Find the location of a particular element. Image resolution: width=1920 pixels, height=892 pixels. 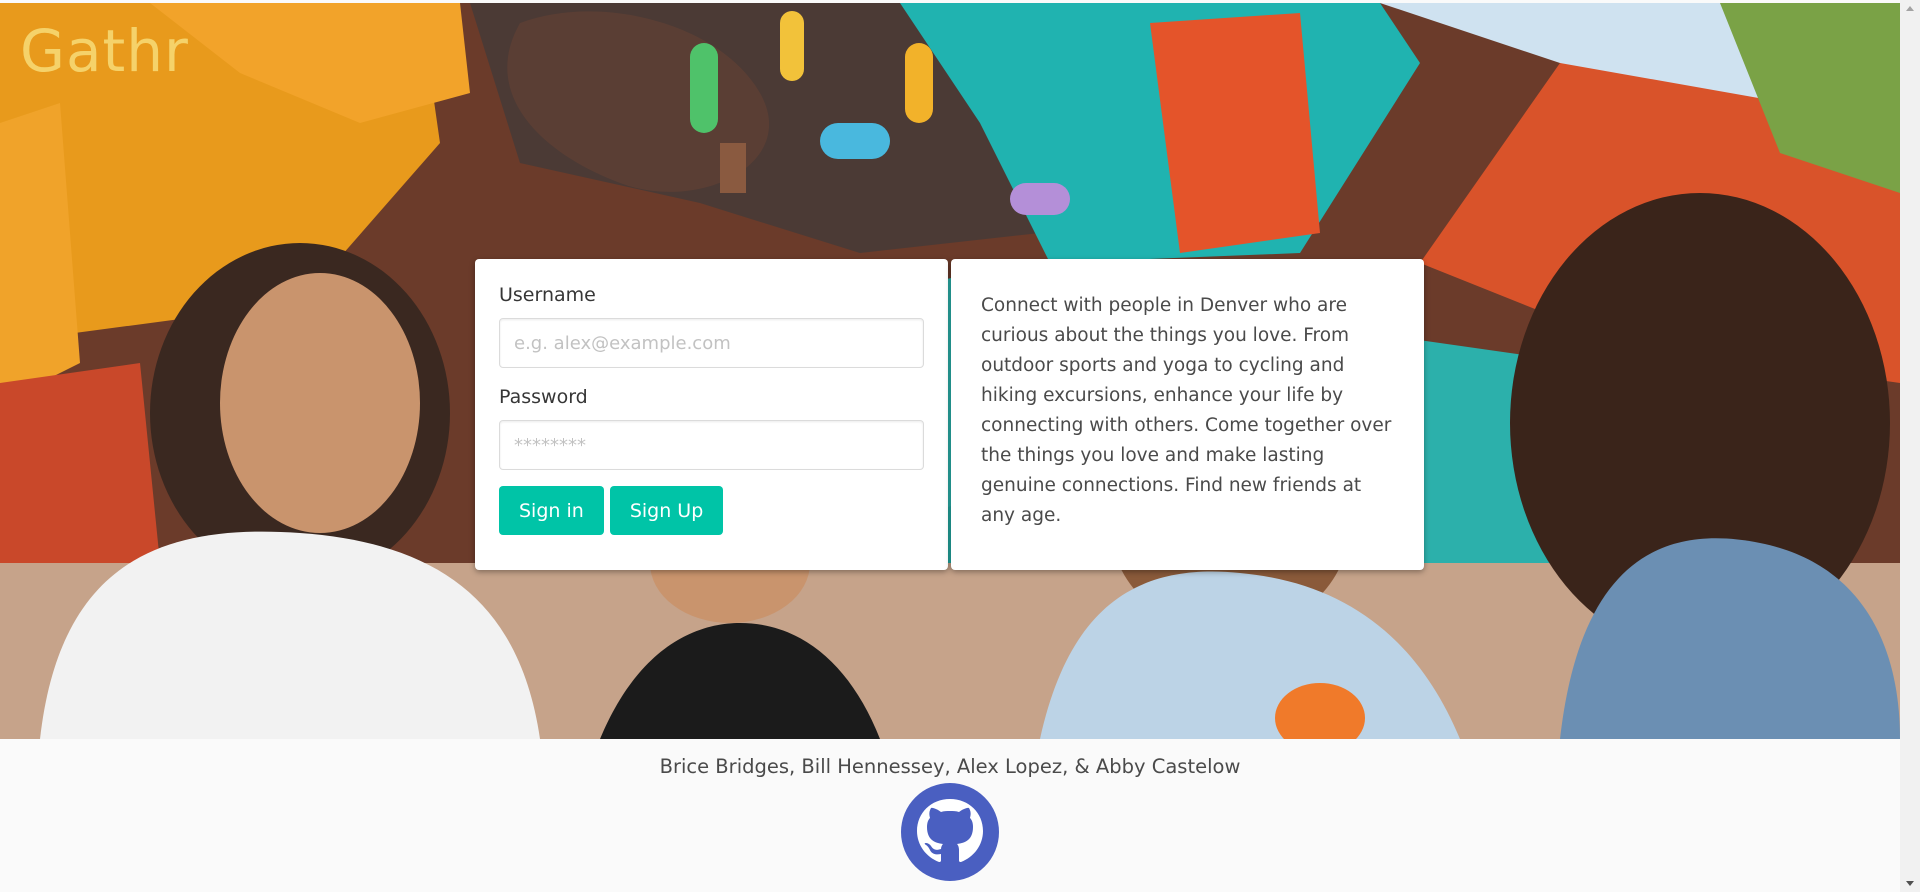

scroll-down-icon is located at coordinates (1910, 883).